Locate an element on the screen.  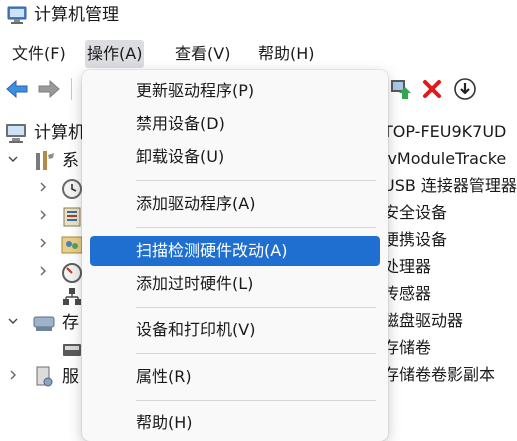
menu-view: 查看(V) is located at coordinates (202, 54).